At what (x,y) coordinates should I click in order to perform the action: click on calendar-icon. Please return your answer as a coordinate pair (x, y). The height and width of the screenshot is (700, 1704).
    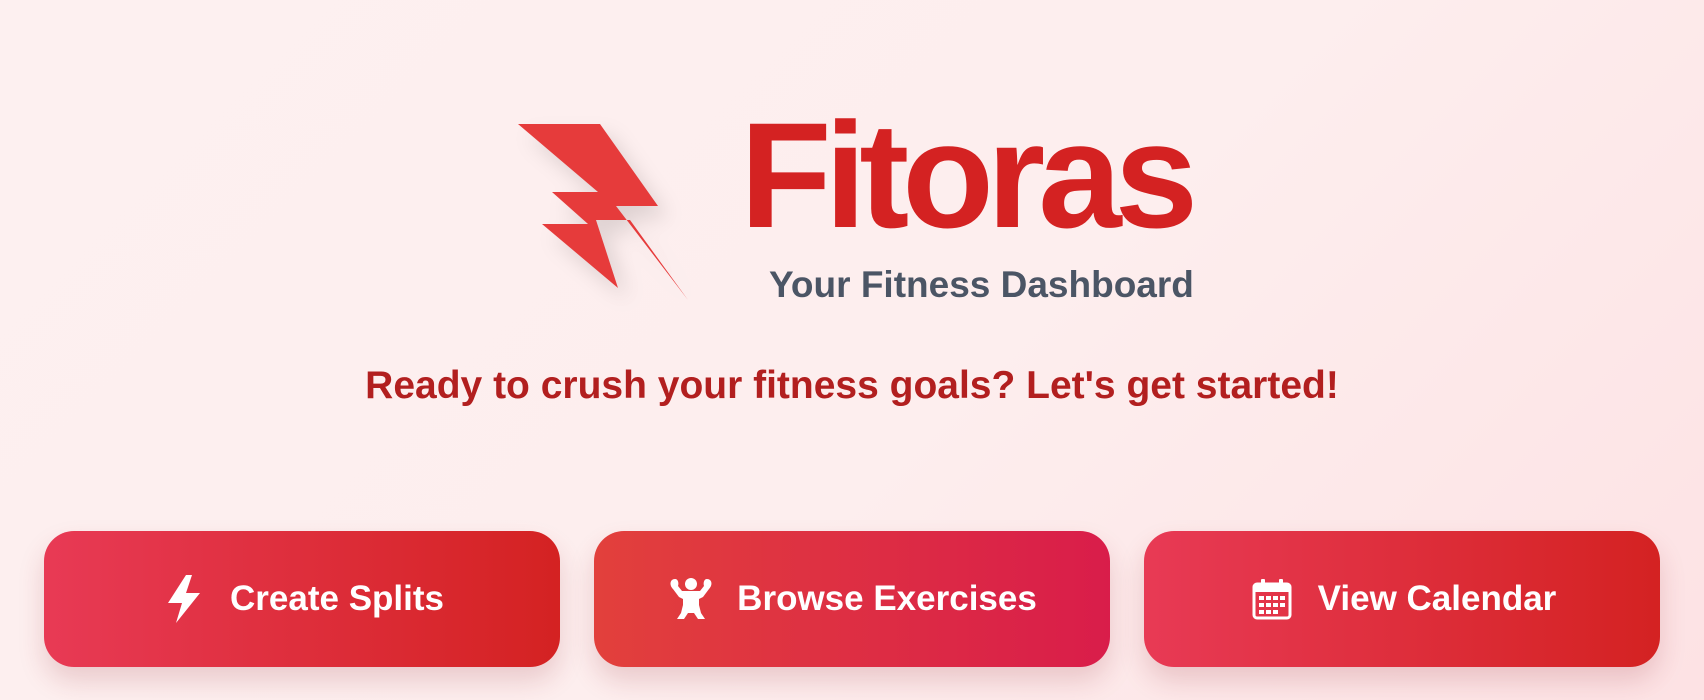
    Looking at the image, I should click on (1272, 599).